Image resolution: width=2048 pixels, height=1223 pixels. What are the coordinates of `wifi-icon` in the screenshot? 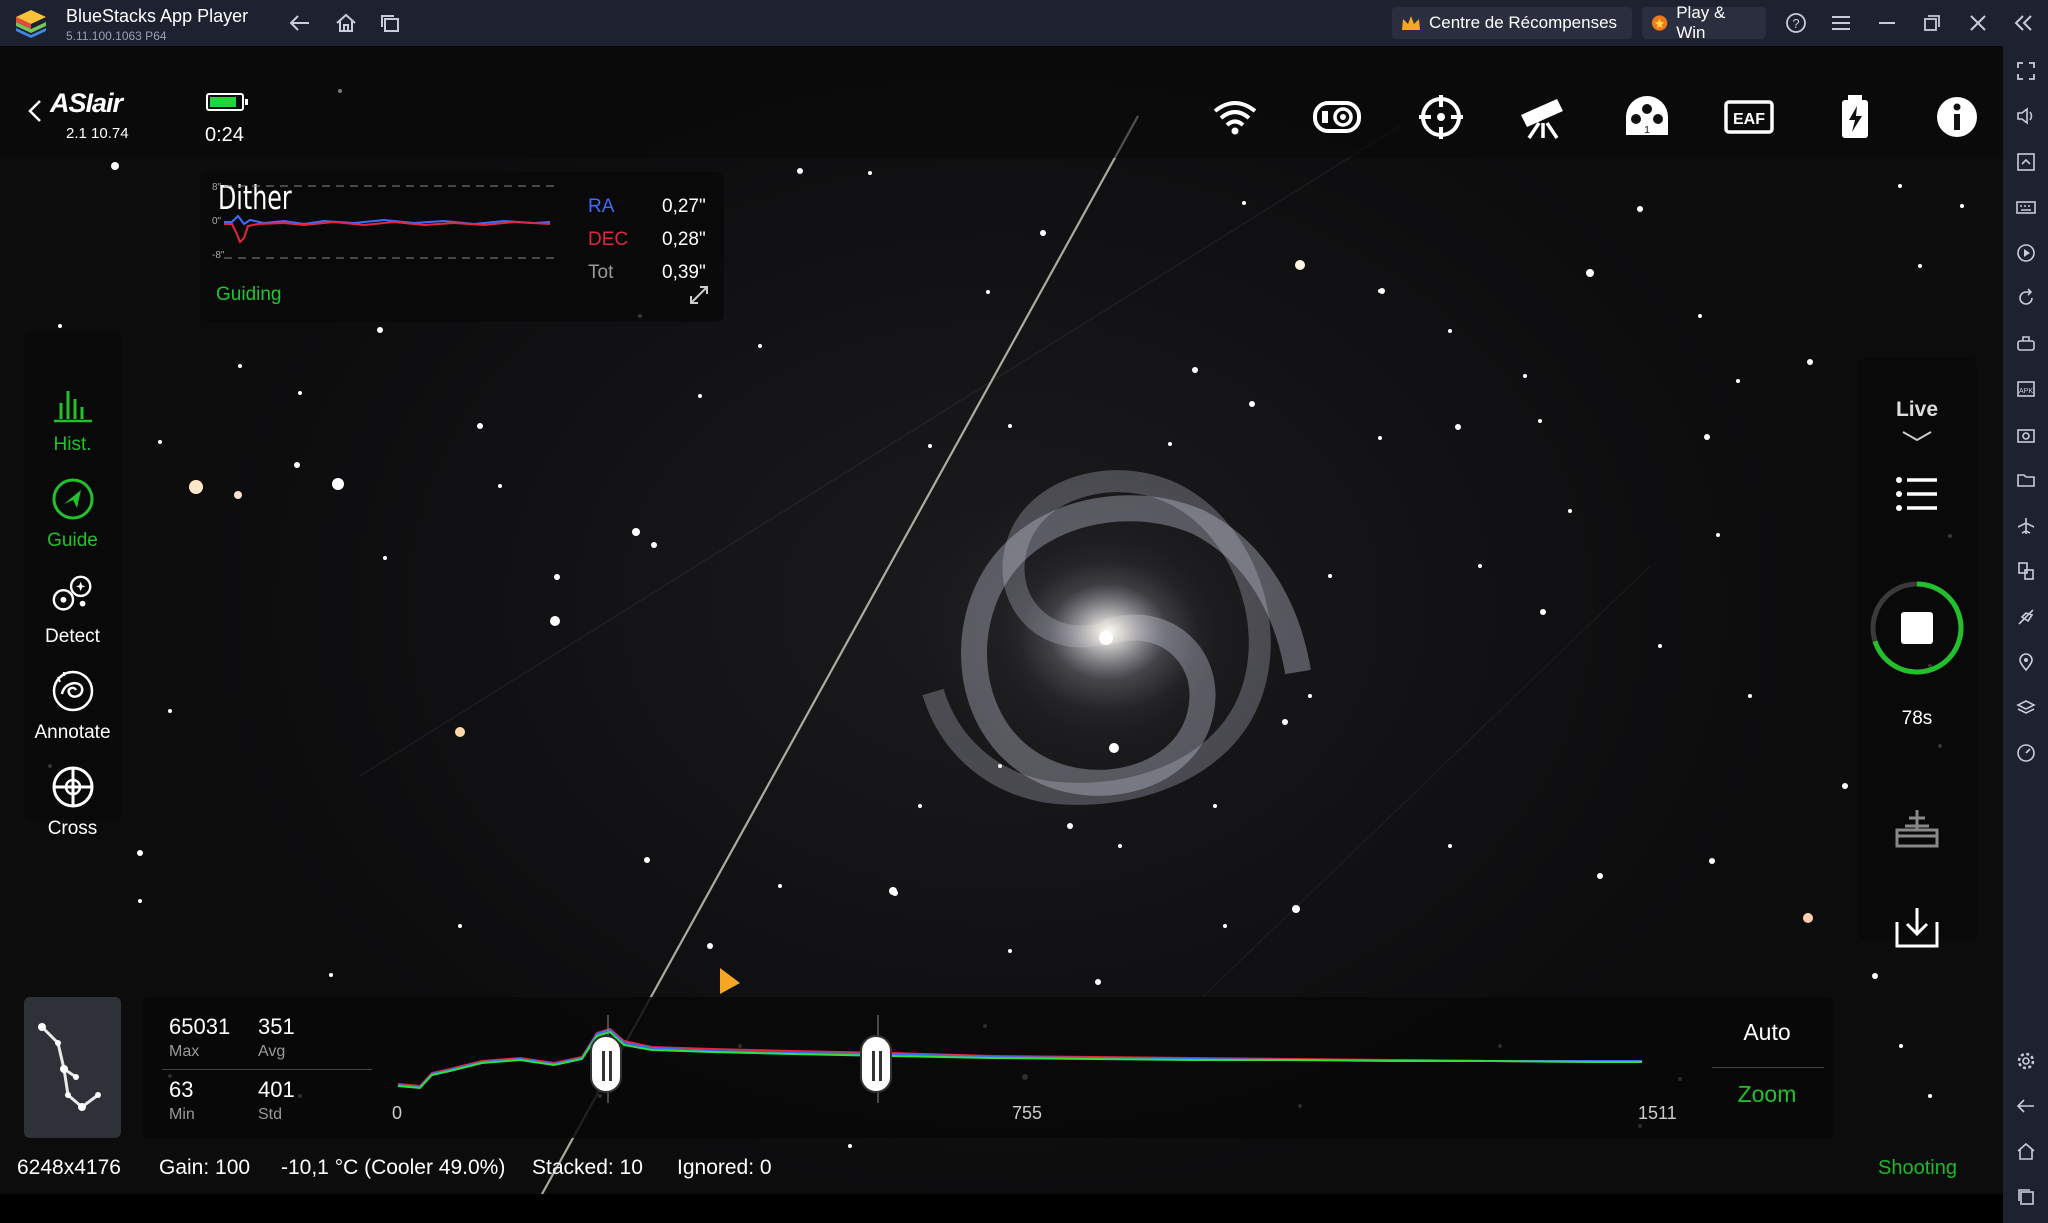 It's located at (1235, 117).